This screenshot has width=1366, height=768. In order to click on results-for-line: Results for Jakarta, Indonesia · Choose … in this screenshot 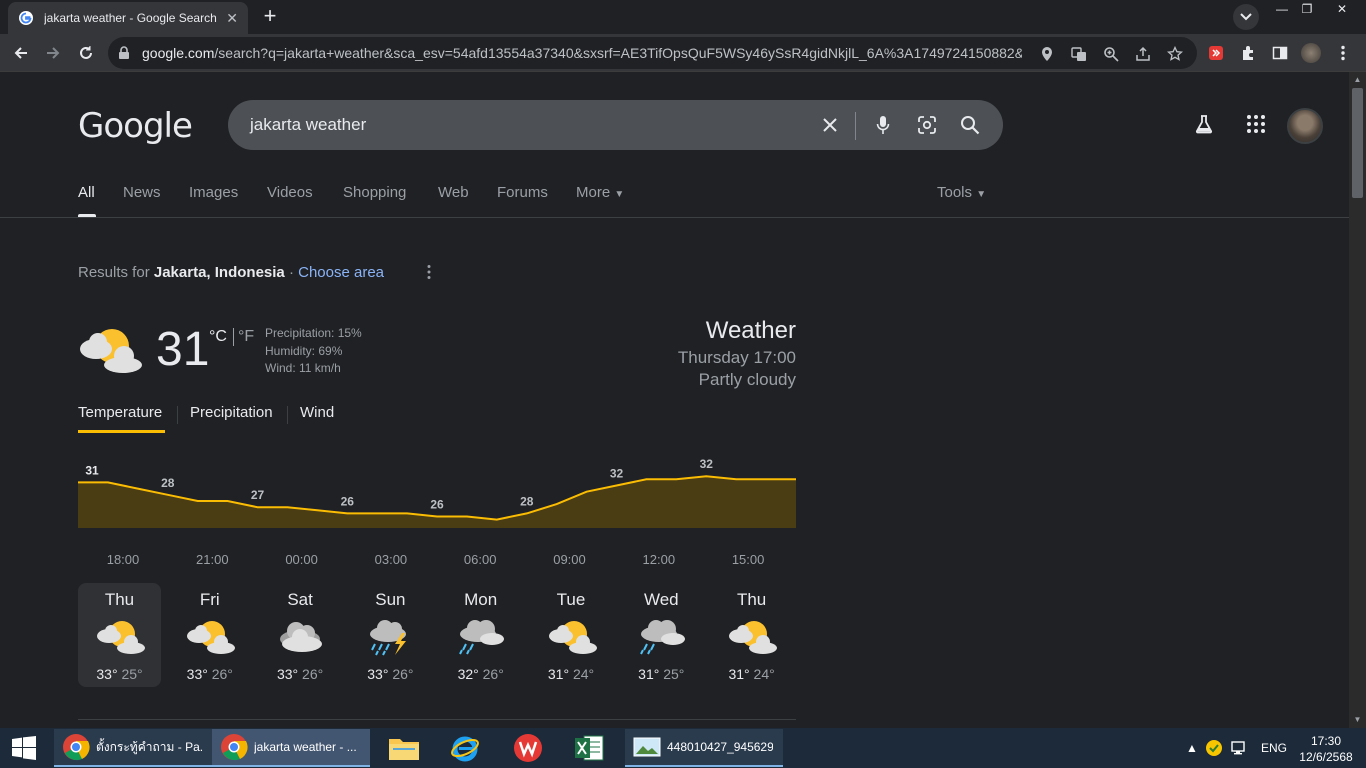, I will do `click(231, 272)`.